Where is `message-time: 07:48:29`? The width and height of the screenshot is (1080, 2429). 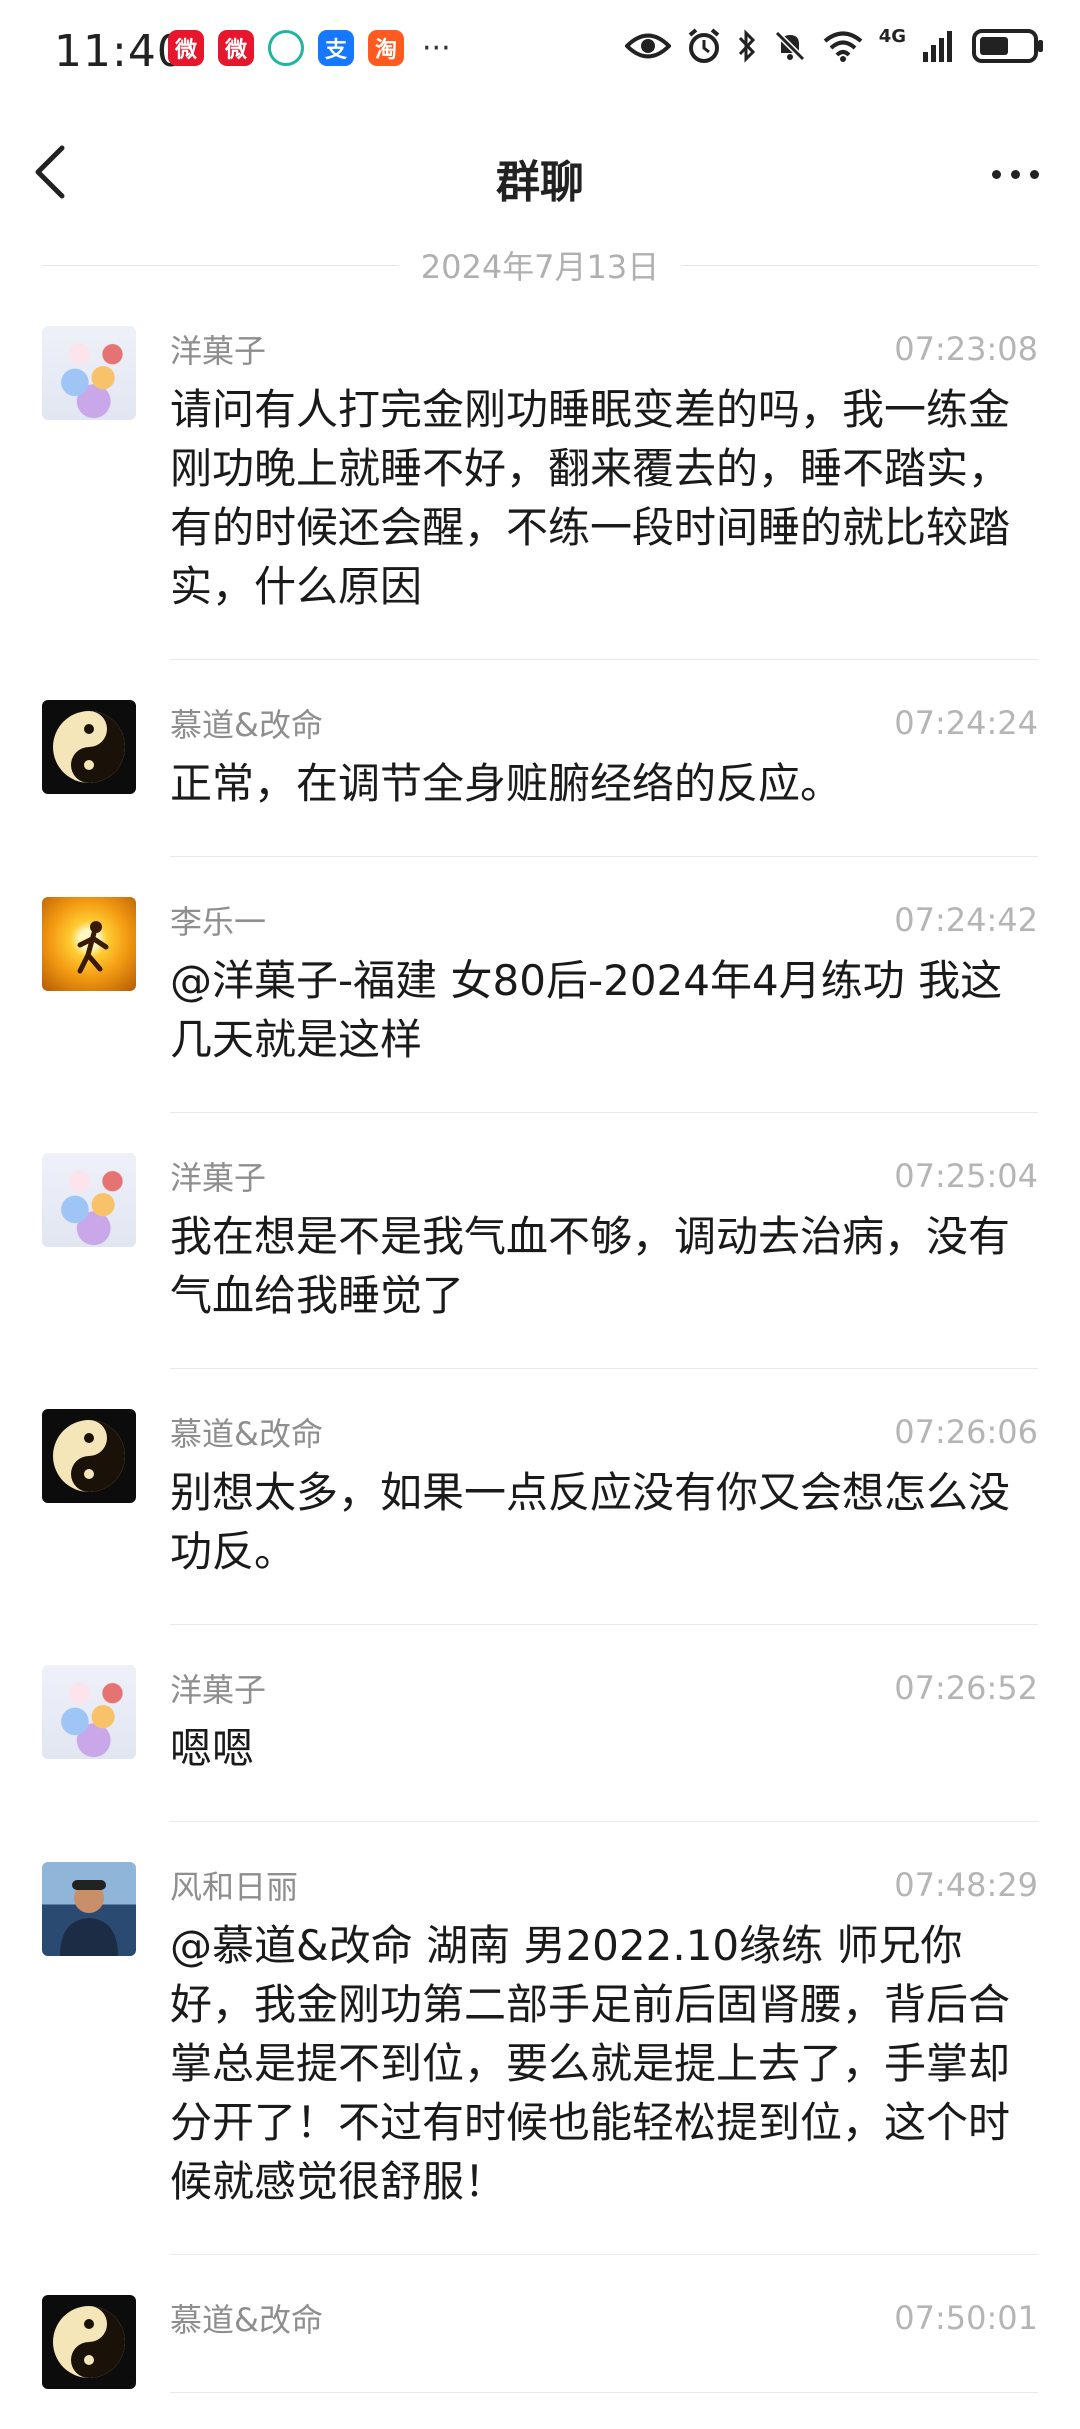
message-time: 07:48:29 is located at coordinates (966, 1885).